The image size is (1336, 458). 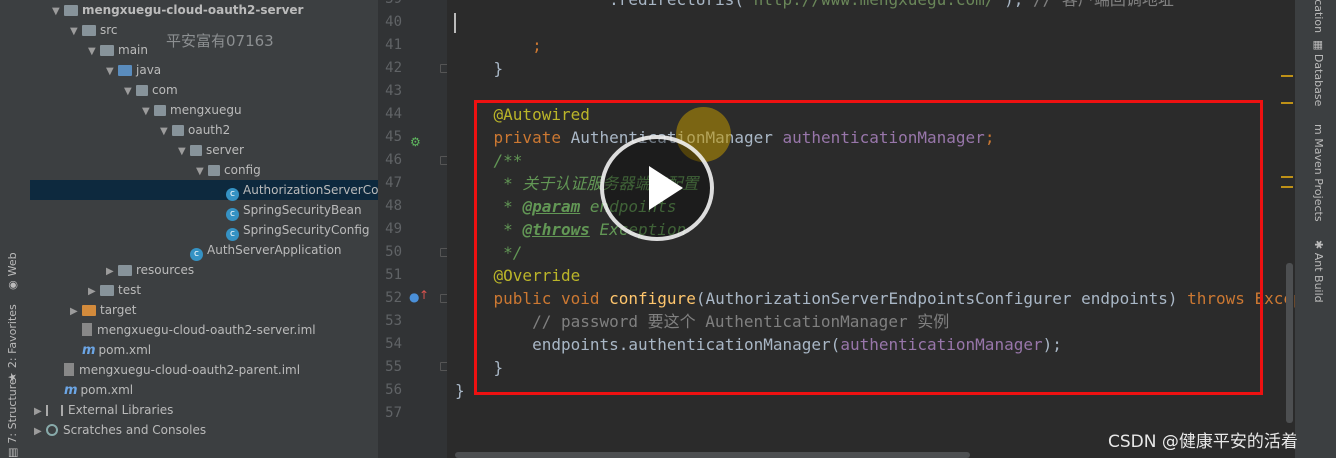 I want to click on tree-item-label: pom.xml, so click(x=107, y=390).